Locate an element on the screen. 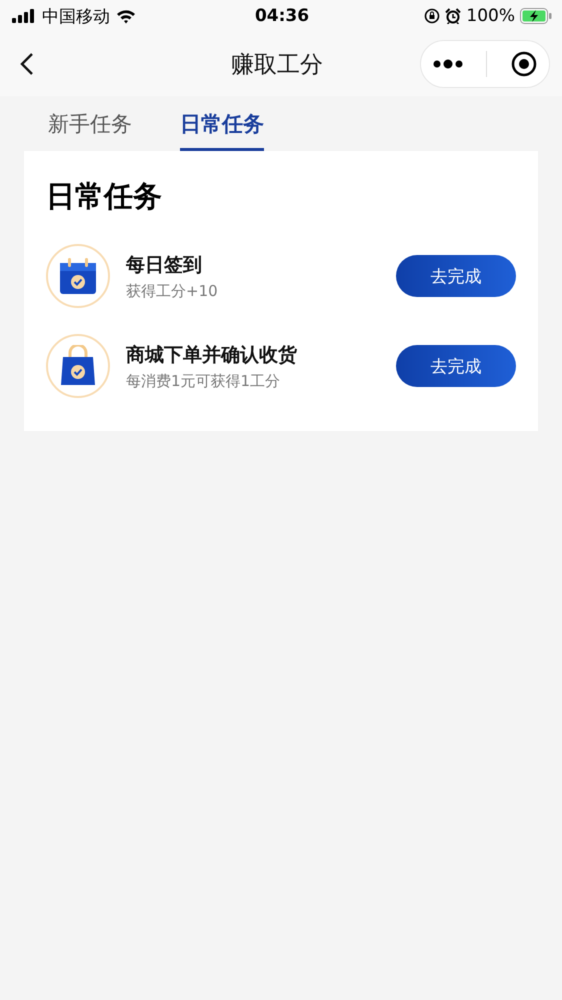  task-title: 每日签到 is located at coordinates (164, 265).